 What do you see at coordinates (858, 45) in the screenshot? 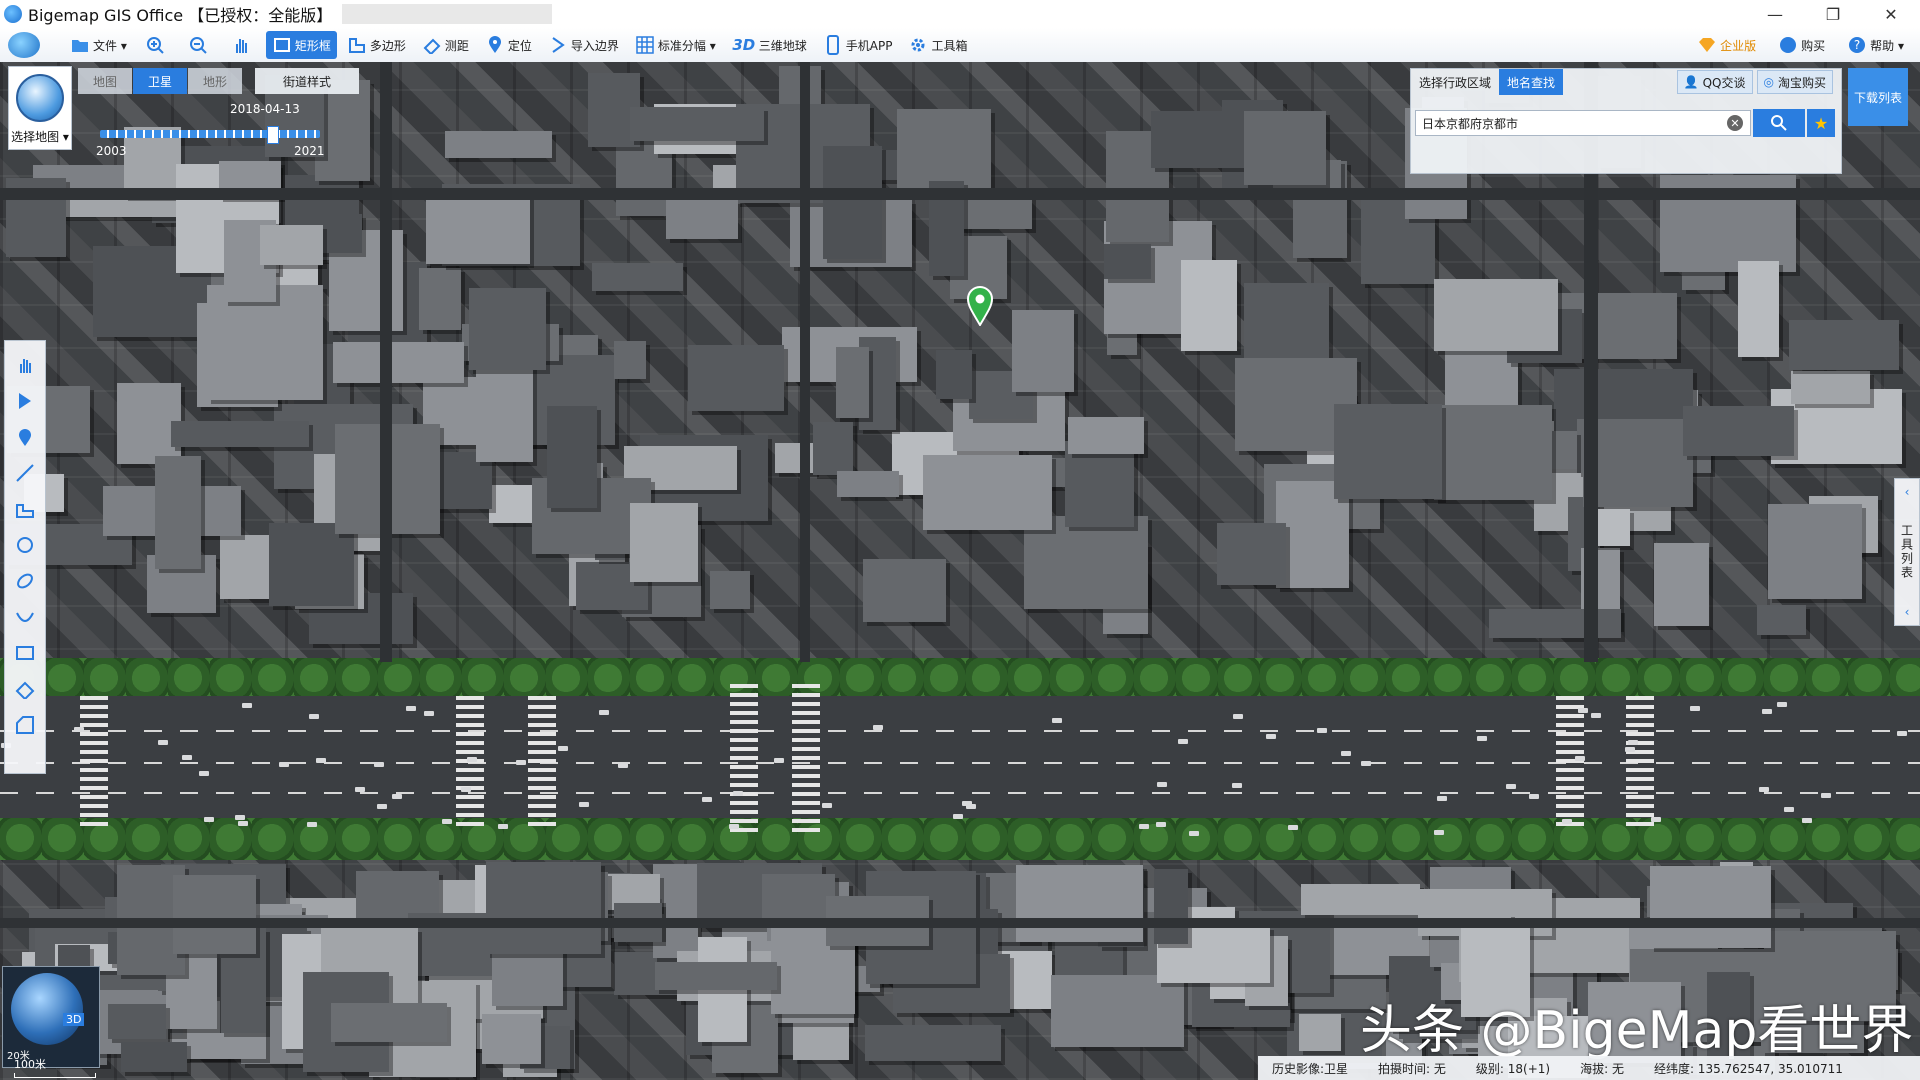
I see `mobile-app-button: 手机APP` at bounding box center [858, 45].